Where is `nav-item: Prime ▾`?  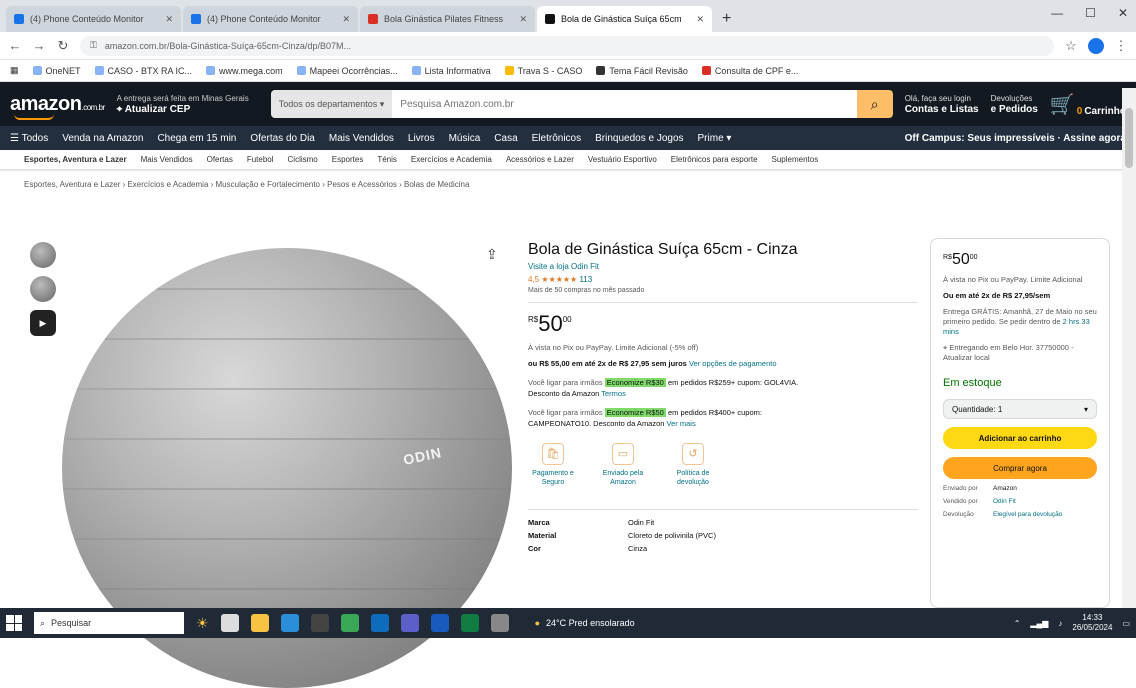 nav-item: Prime ▾ is located at coordinates (715, 138).